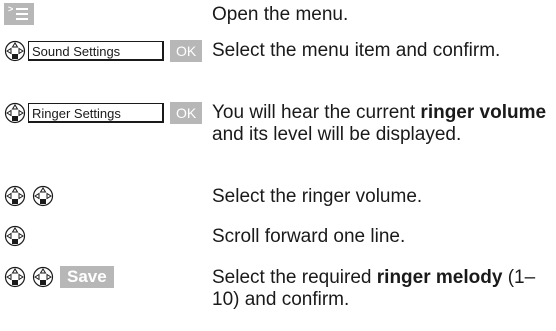 The height and width of the screenshot is (331, 556). Describe the element at coordinates (96, 51) in the screenshot. I see `display-sound-settings: Sound Settings` at that location.